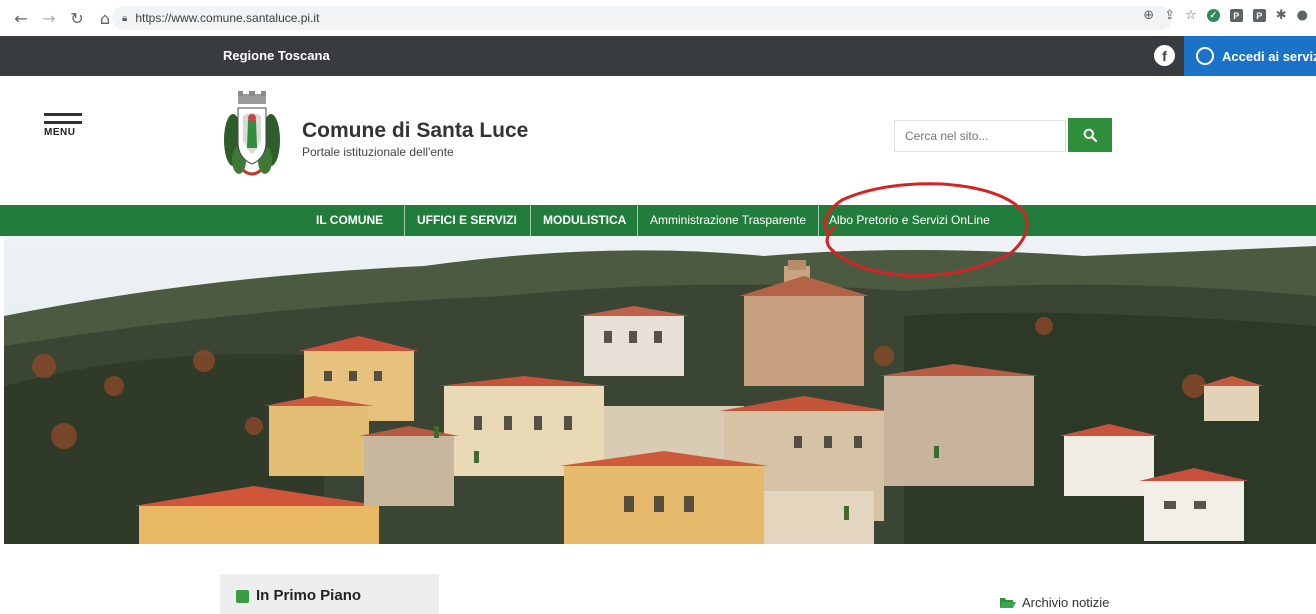 The width and height of the screenshot is (1316, 614). What do you see at coordinates (242, 596) in the screenshot?
I see `green-square-icon` at bounding box center [242, 596].